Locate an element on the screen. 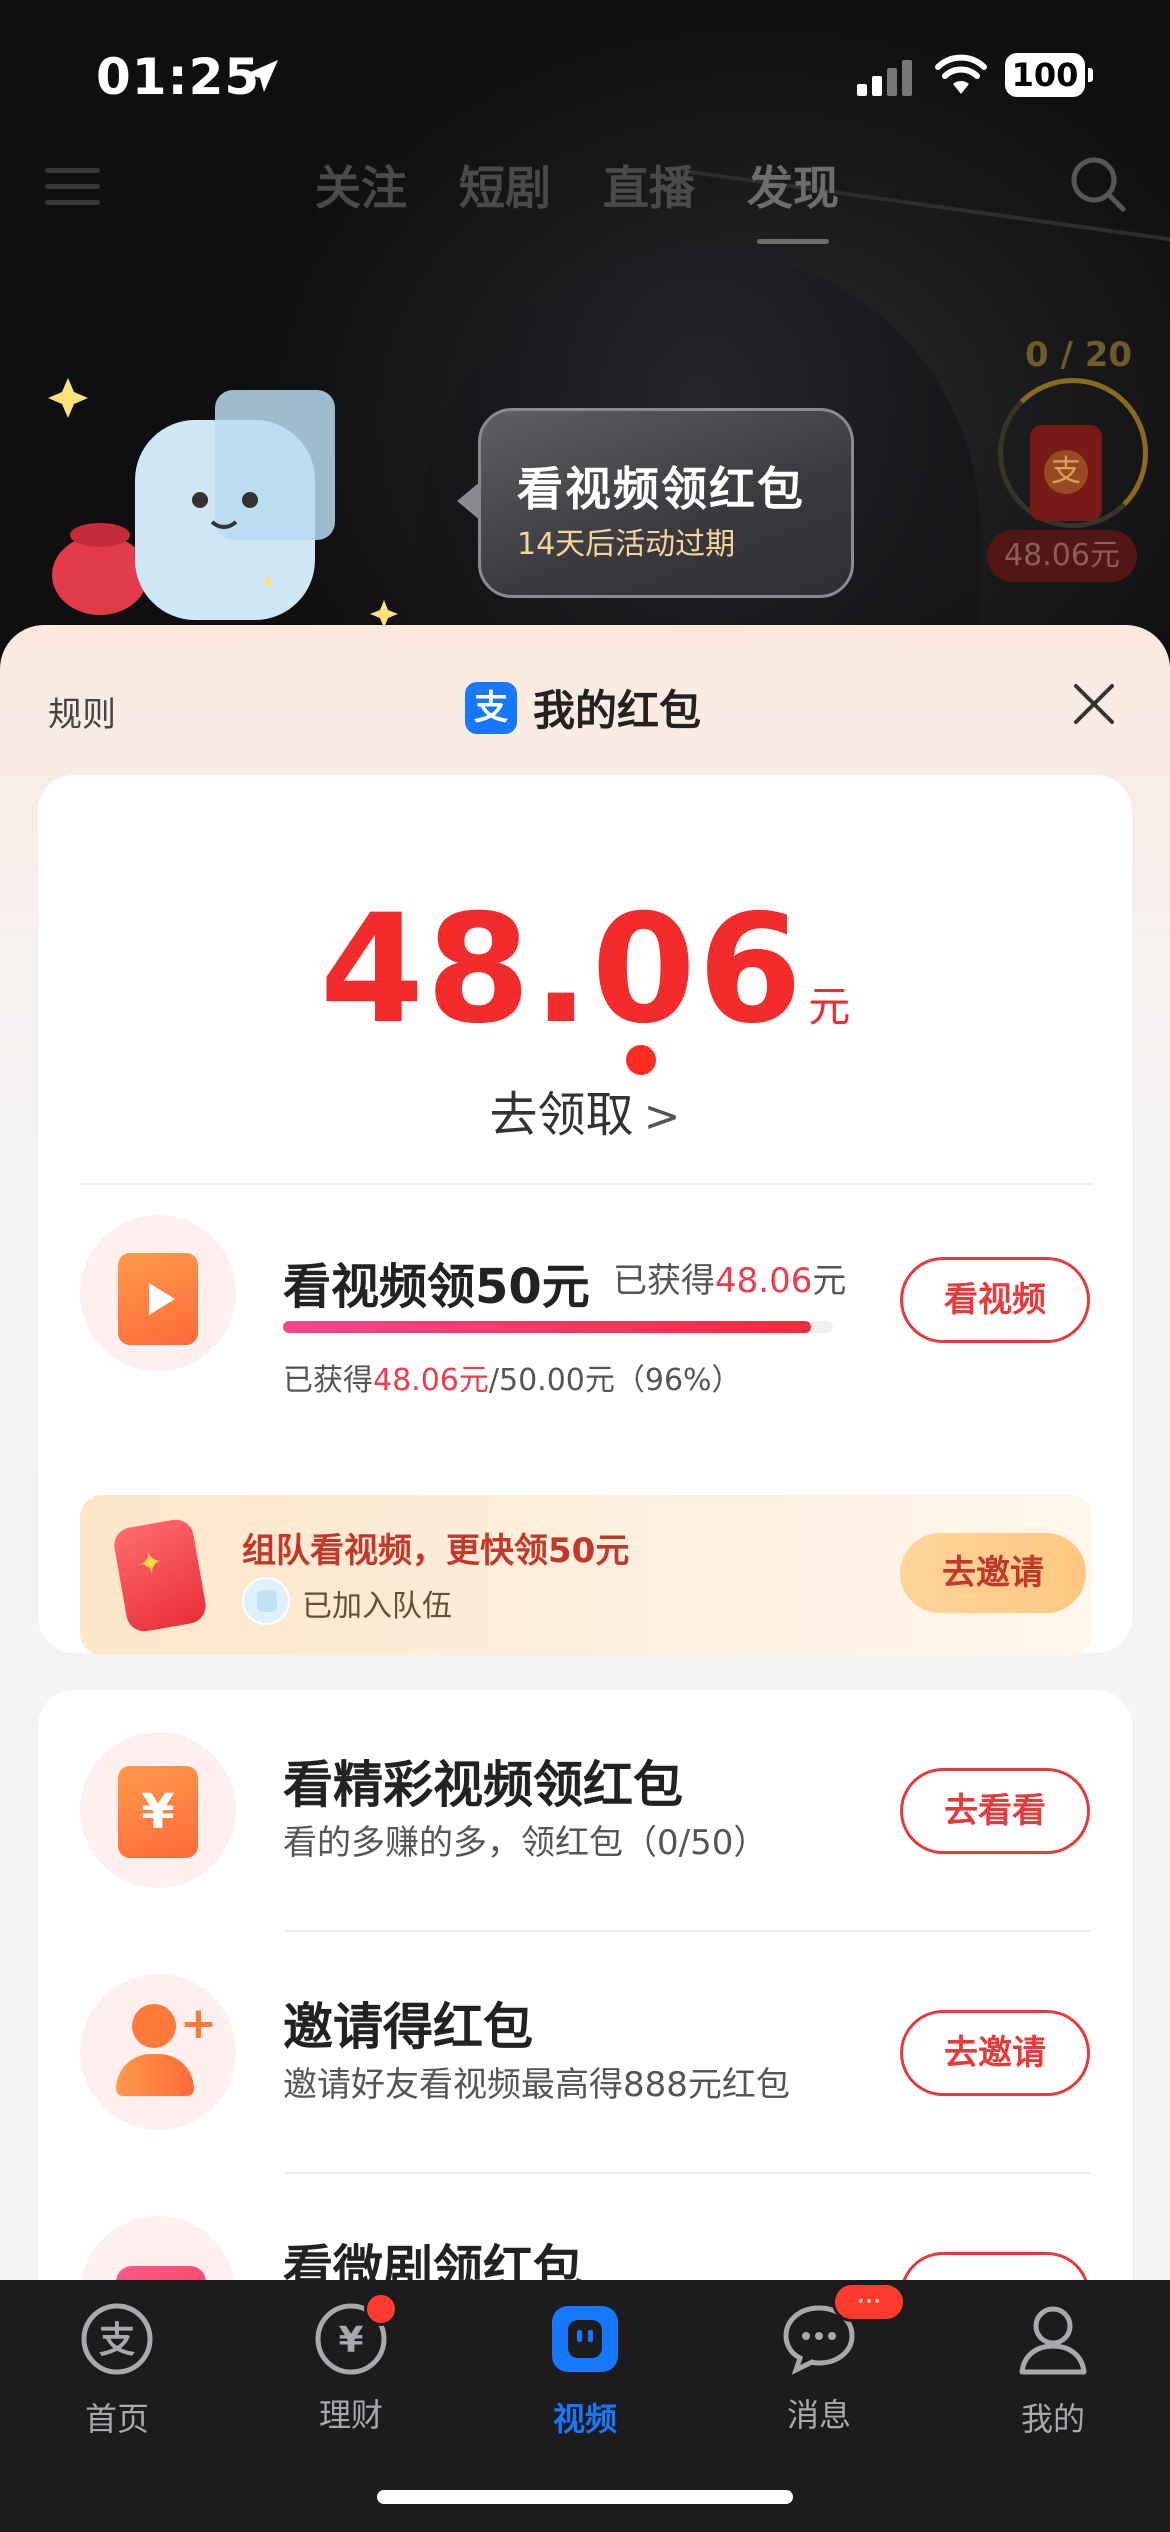 This screenshot has width=1170, height=2532. alipay-glyph: 支 is located at coordinates (1066, 472).